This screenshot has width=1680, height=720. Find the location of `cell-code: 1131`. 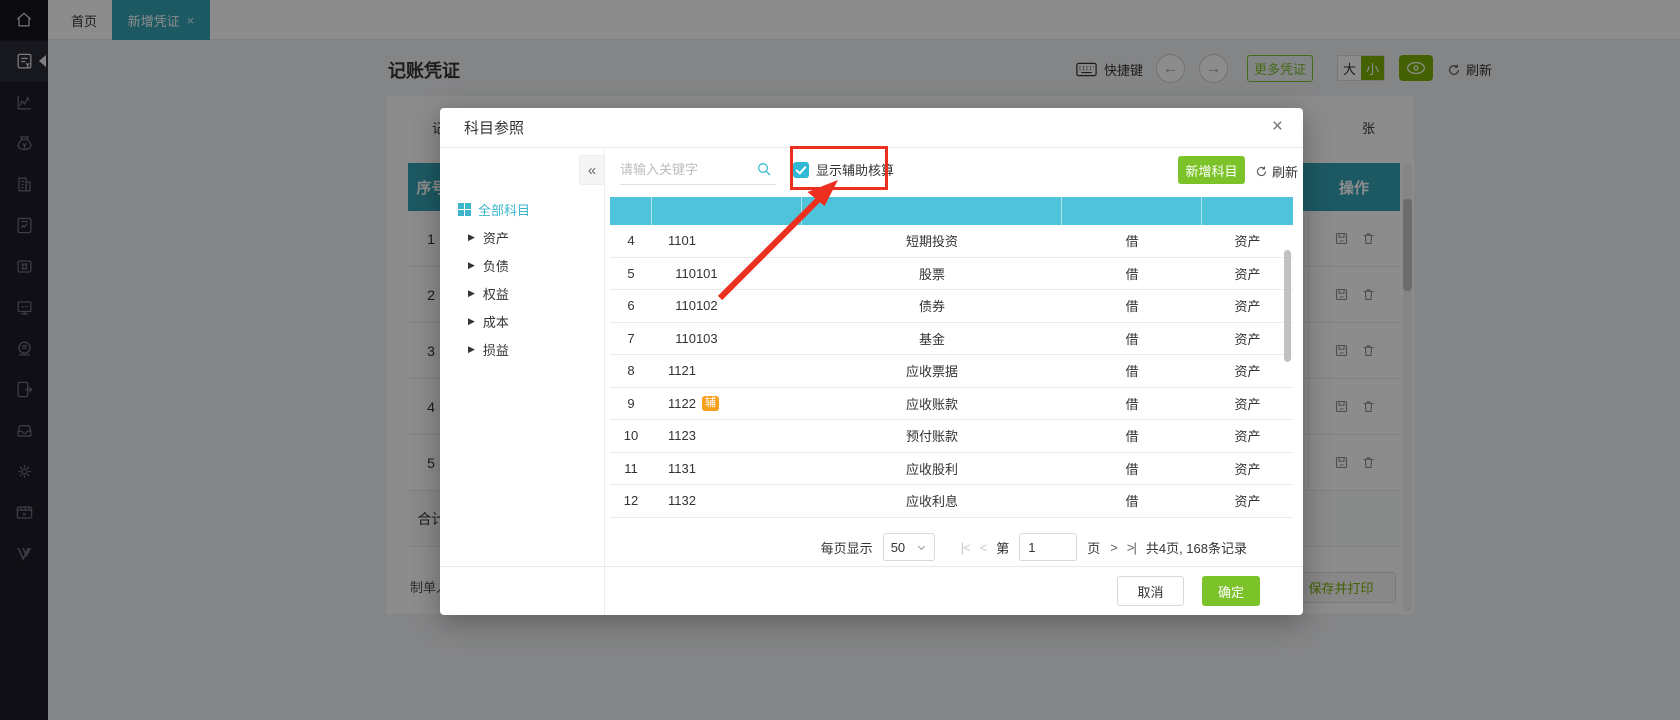

cell-code: 1131 is located at coordinates (727, 469).